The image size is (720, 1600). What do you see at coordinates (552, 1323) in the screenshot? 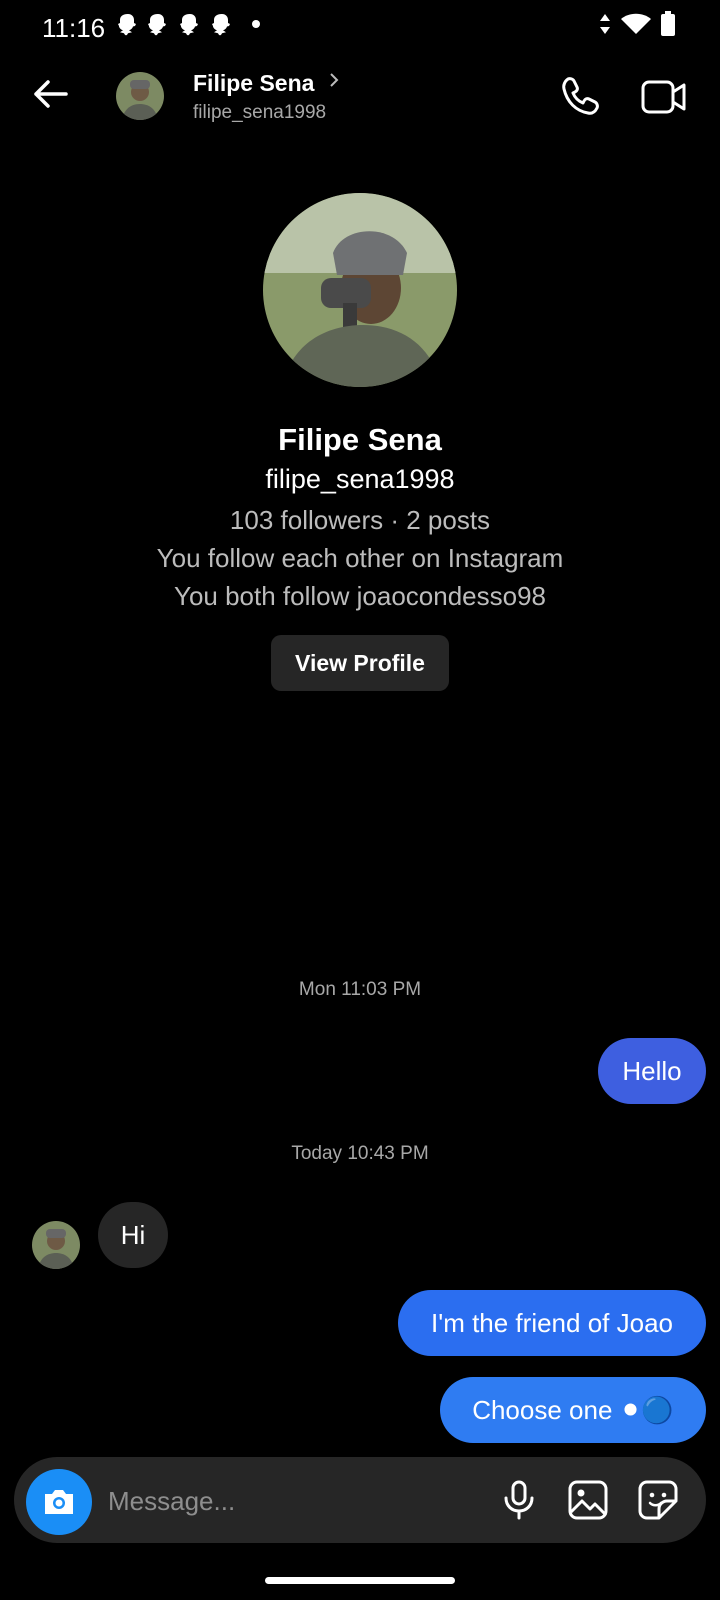
I see `sent-message: I'm the friend of Joao` at bounding box center [552, 1323].